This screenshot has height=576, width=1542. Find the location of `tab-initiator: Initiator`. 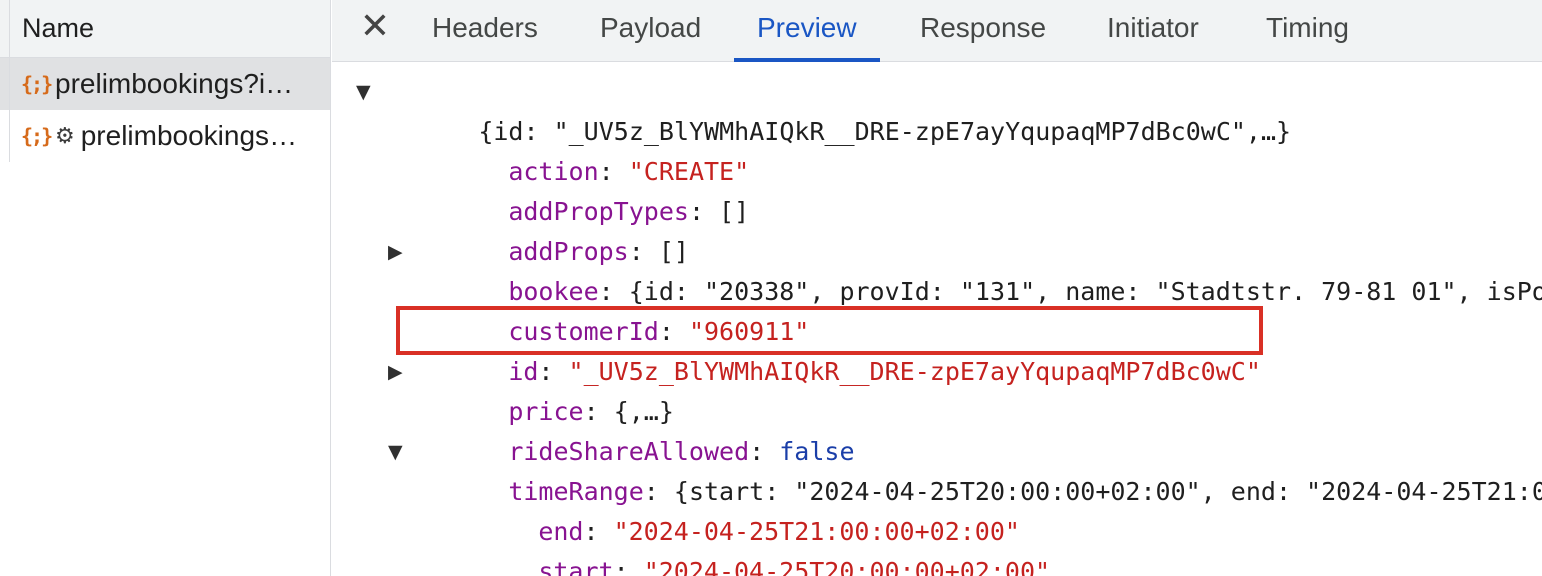

tab-initiator: Initiator is located at coordinates (1153, 31).